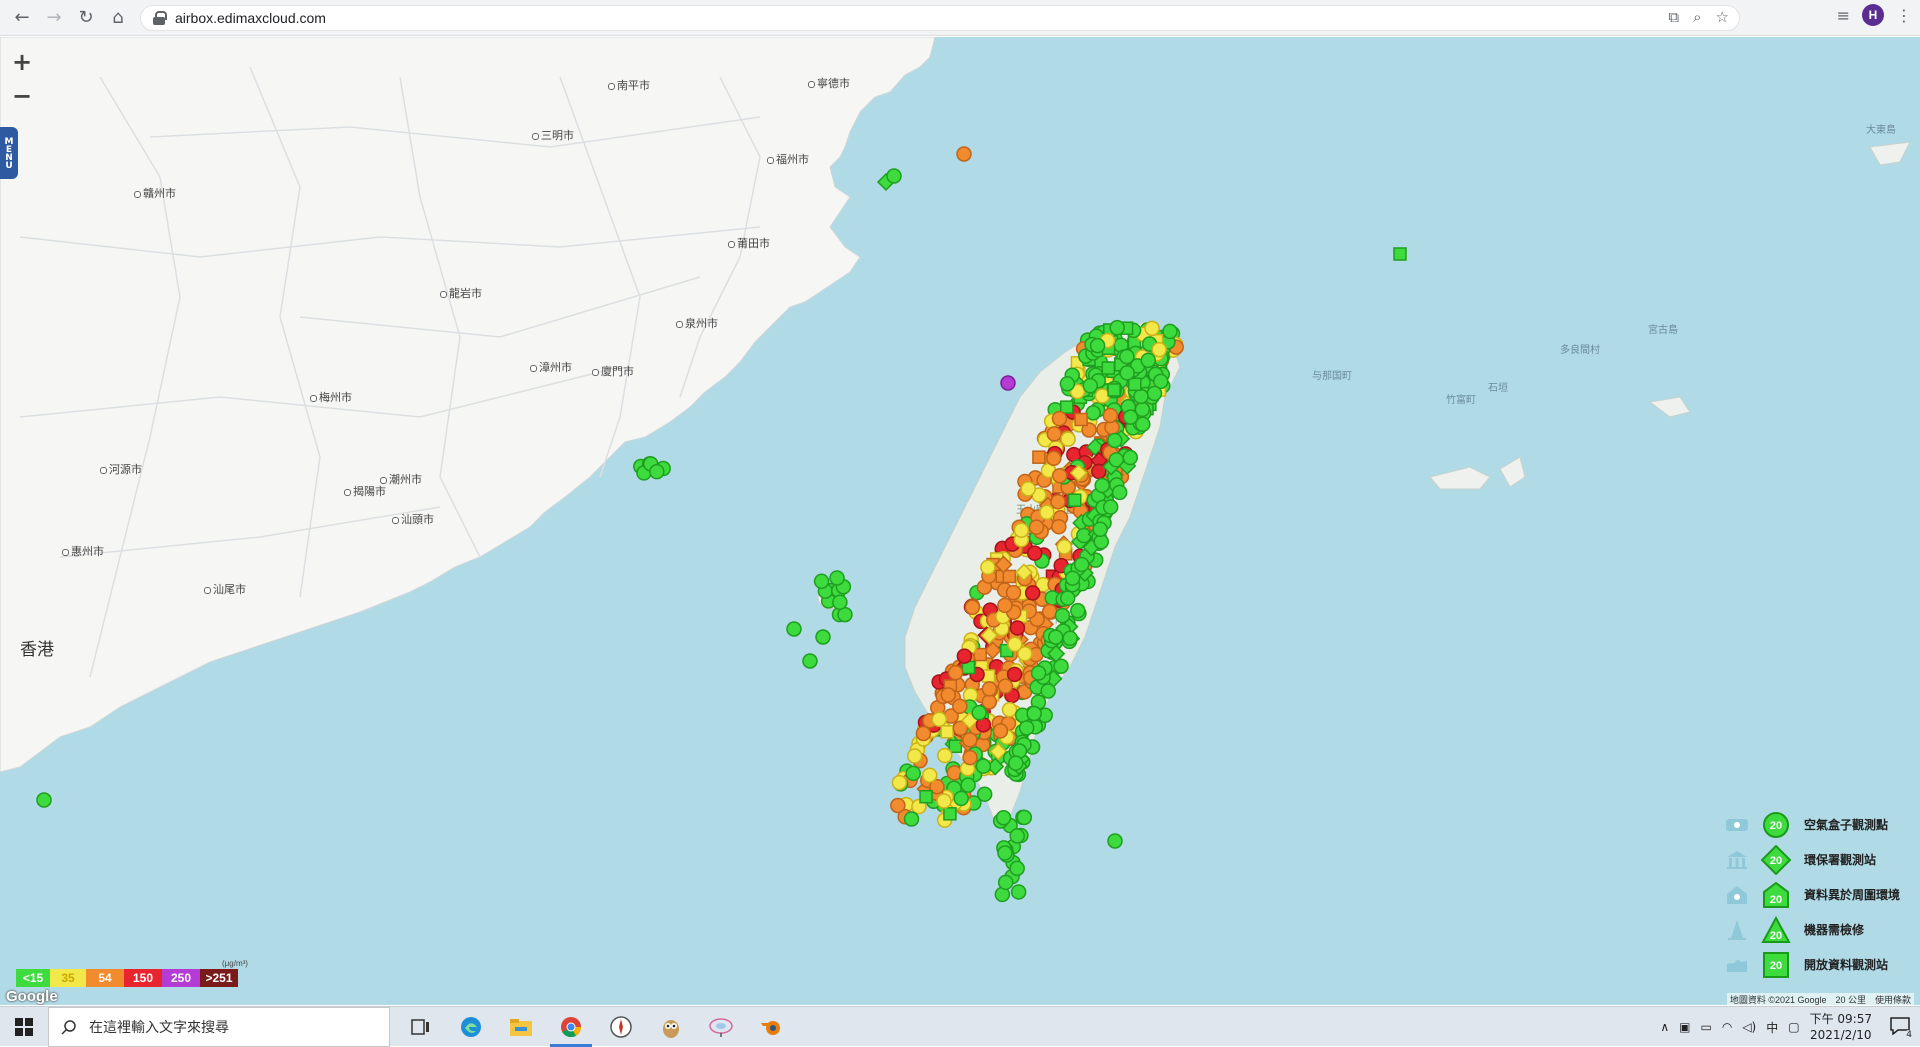 Image resolution: width=1920 pixels, height=1047 pixels. I want to click on compass-app-icon, so click(621, 1027).